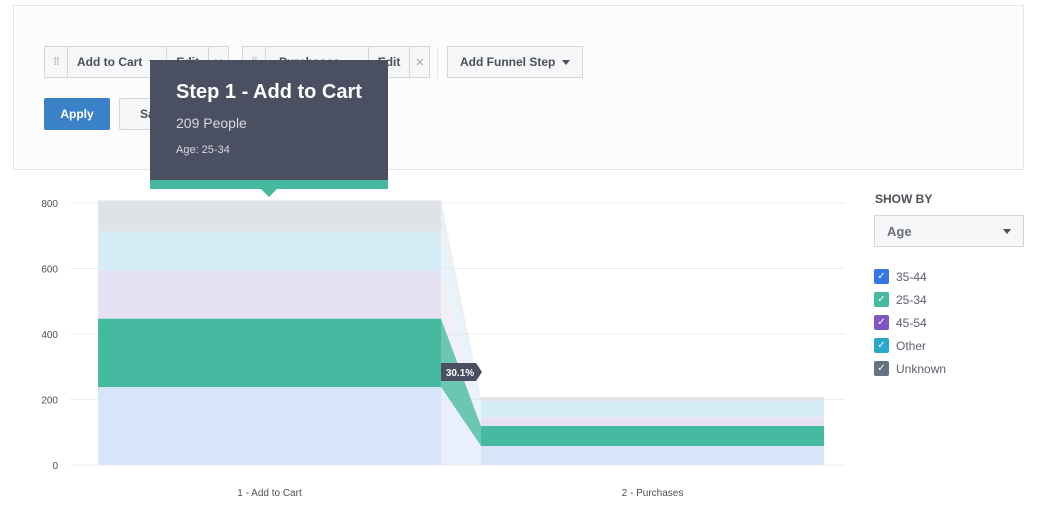 The width and height of the screenshot is (1038, 516). Describe the element at coordinates (211, 123) in the screenshot. I see `tooltip-count: 209 People` at that location.